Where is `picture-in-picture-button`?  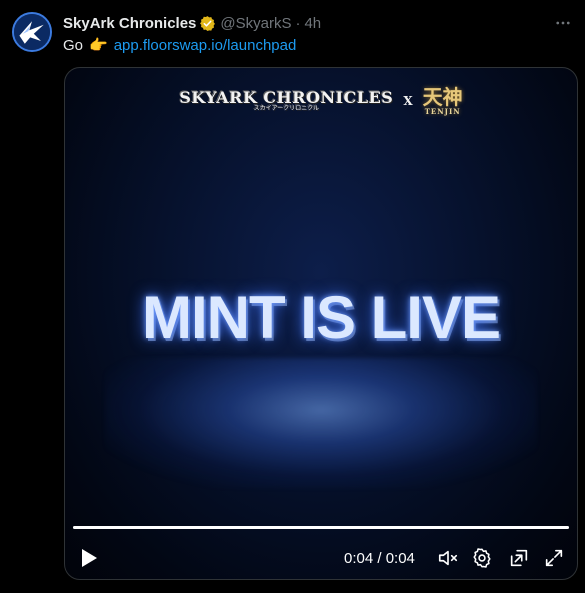 picture-in-picture-button is located at coordinates (519, 558).